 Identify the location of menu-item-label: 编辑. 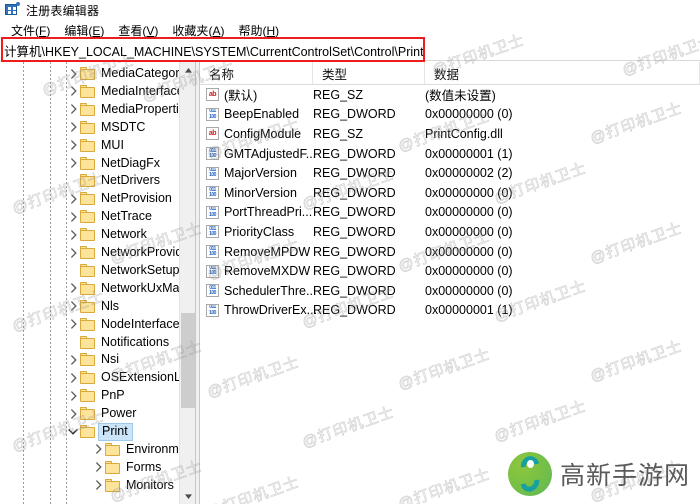
(76, 31).